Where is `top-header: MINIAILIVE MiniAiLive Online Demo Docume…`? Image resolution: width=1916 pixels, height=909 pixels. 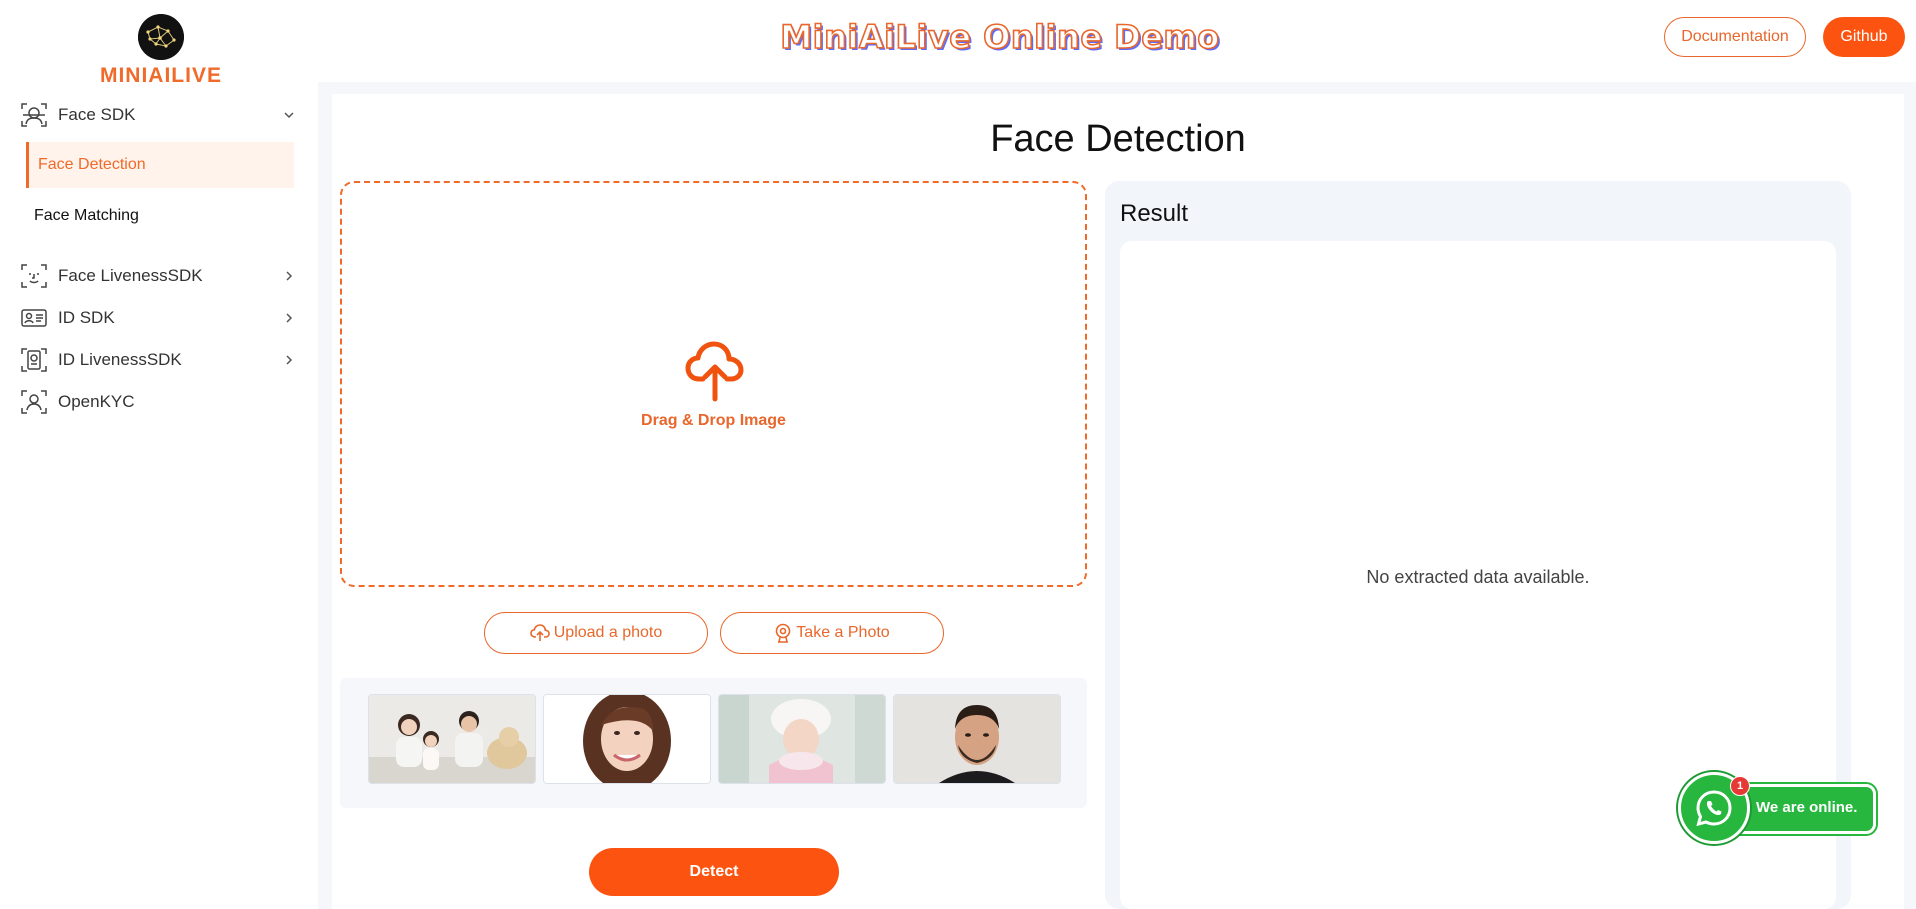
top-header: MINIAILIVE MiniAiLive Online Demo Docume… is located at coordinates (958, 43).